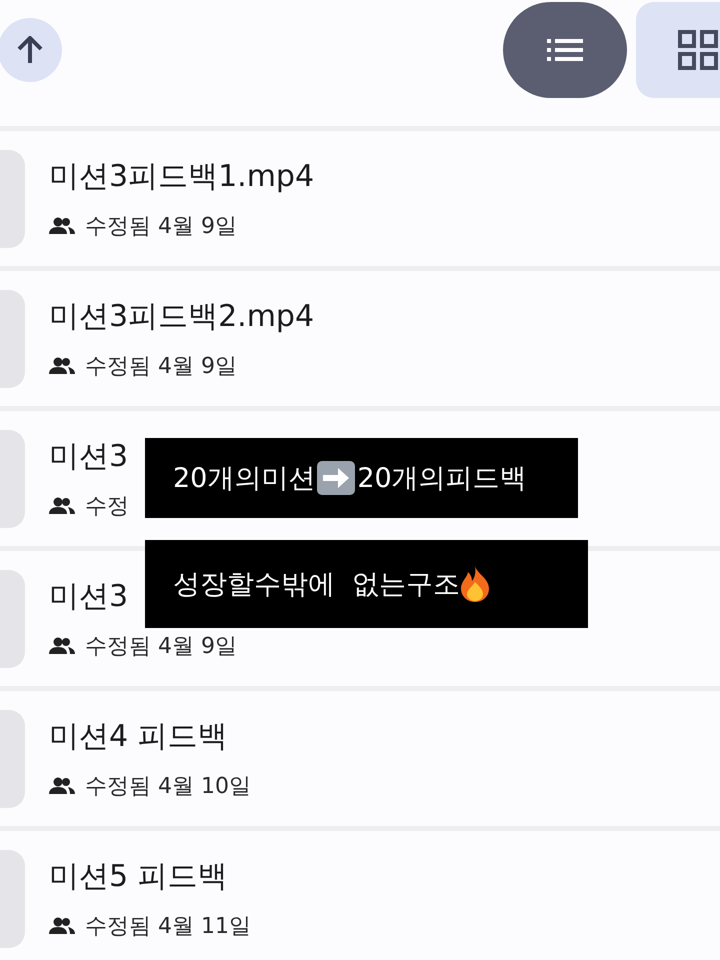 This screenshot has width=720, height=960. What do you see at coordinates (181, 176) in the screenshot?
I see `file-name: 미션3피드백1.mp4` at bounding box center [181, 176].